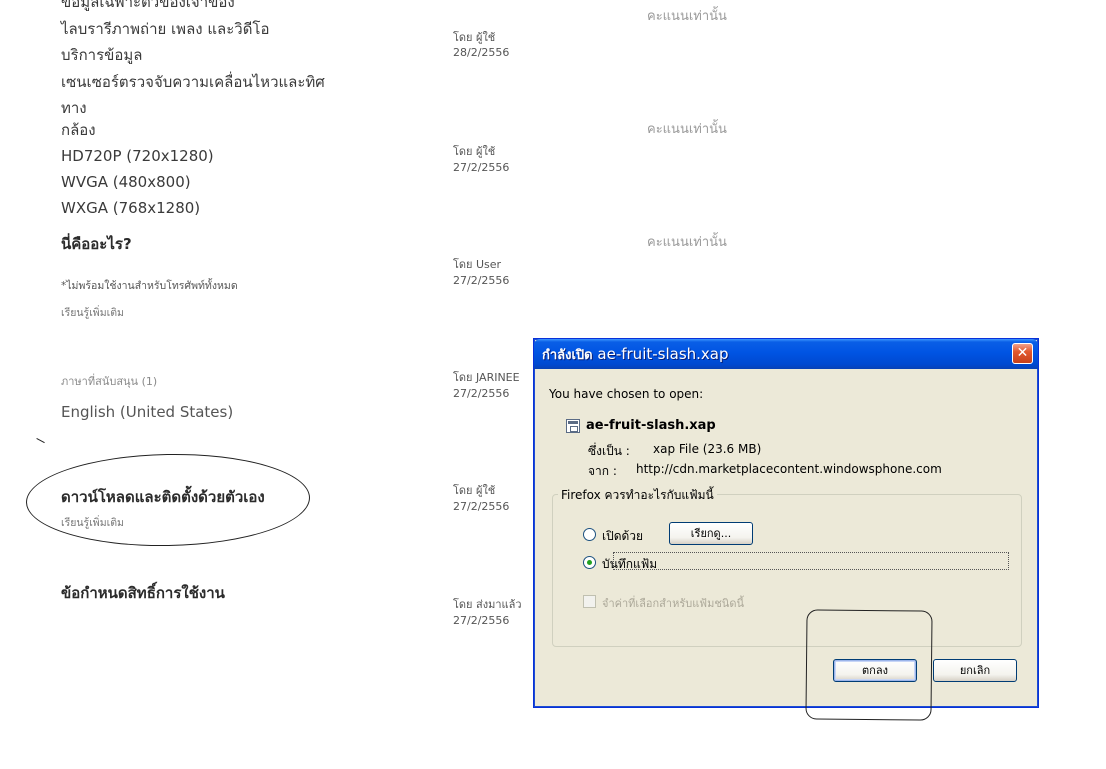 This screenshot has height=769, width=1106. Describe the element at coordinates (589, 534) in the screenshot. I see `open-with-radio` at that location.